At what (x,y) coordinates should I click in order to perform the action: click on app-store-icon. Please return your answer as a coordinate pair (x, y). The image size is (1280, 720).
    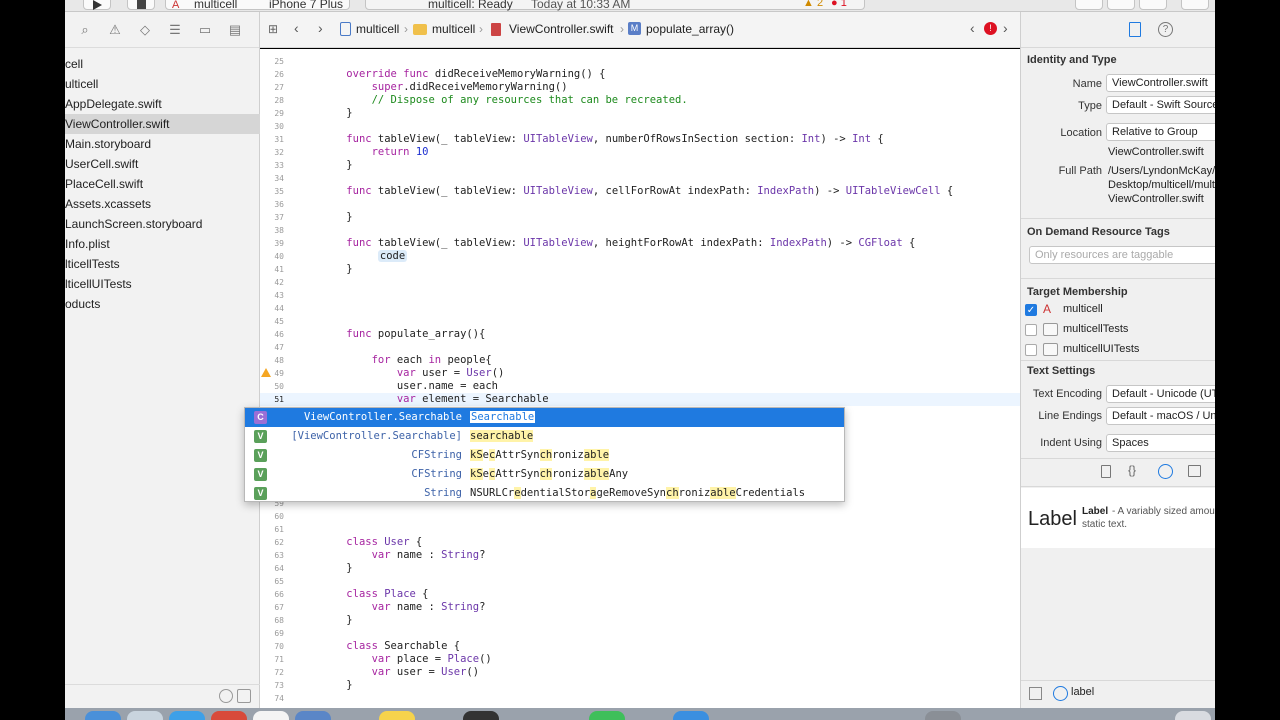
    Looking at the image, I should click on (691, 715).